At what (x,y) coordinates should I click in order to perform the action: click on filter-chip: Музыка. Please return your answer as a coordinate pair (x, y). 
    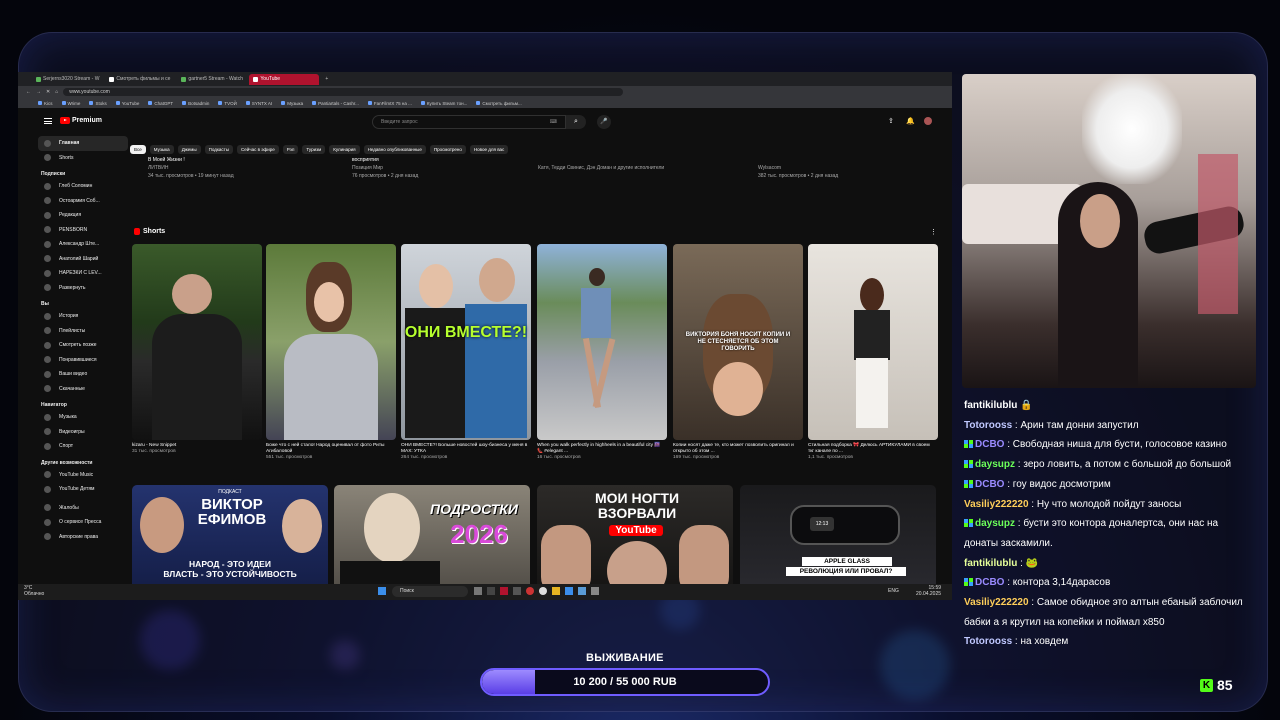
    Looking at the image, I should click on (161, 149).